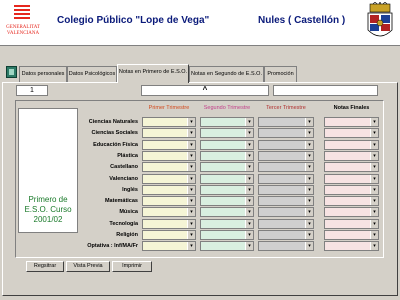 This screenshot has height=300, width=400. I want to click on top-input, so click(325, 90).